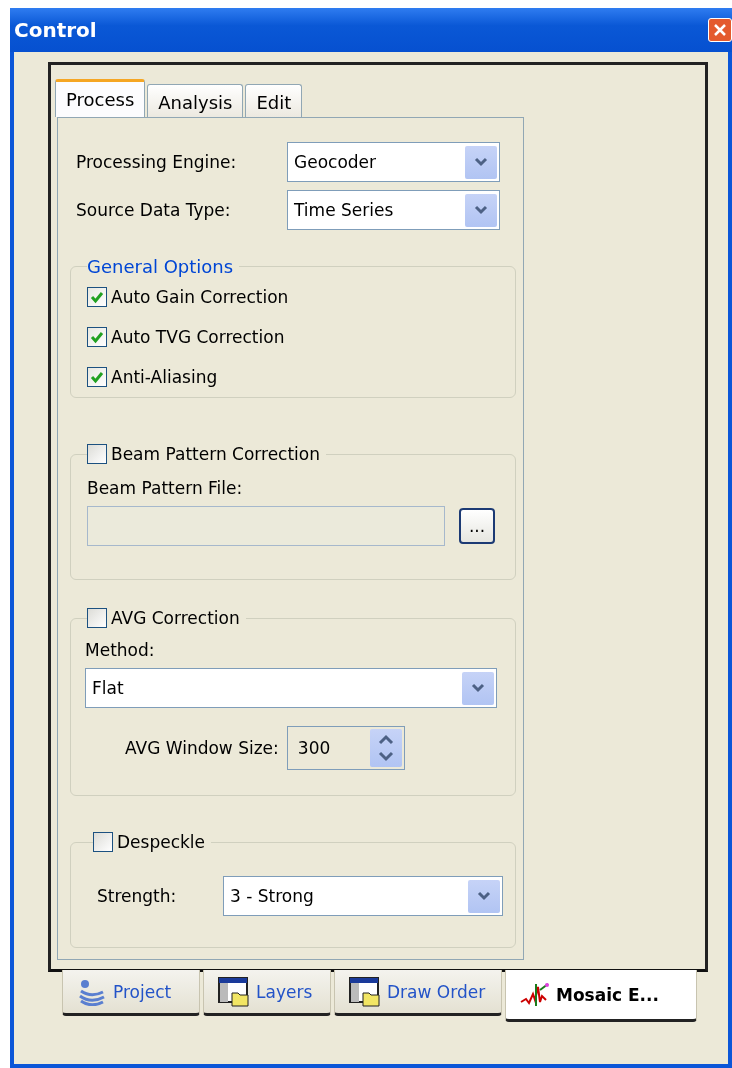 The image size is (732, 1068). Describe the element at coordinates (161, 266) in the screenshot. I see `group-title: General Options` at that location.